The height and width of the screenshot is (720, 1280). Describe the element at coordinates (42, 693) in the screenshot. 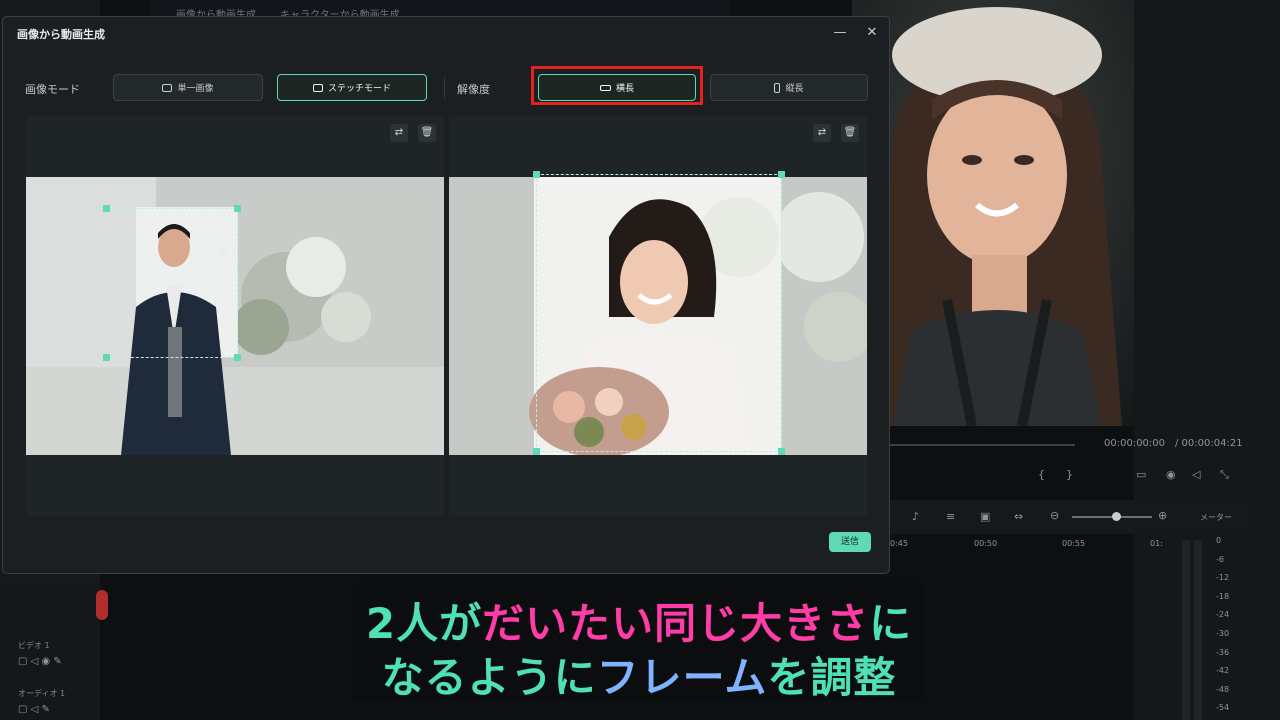

I see `audio-track-label: オーディオ 1` at that location.